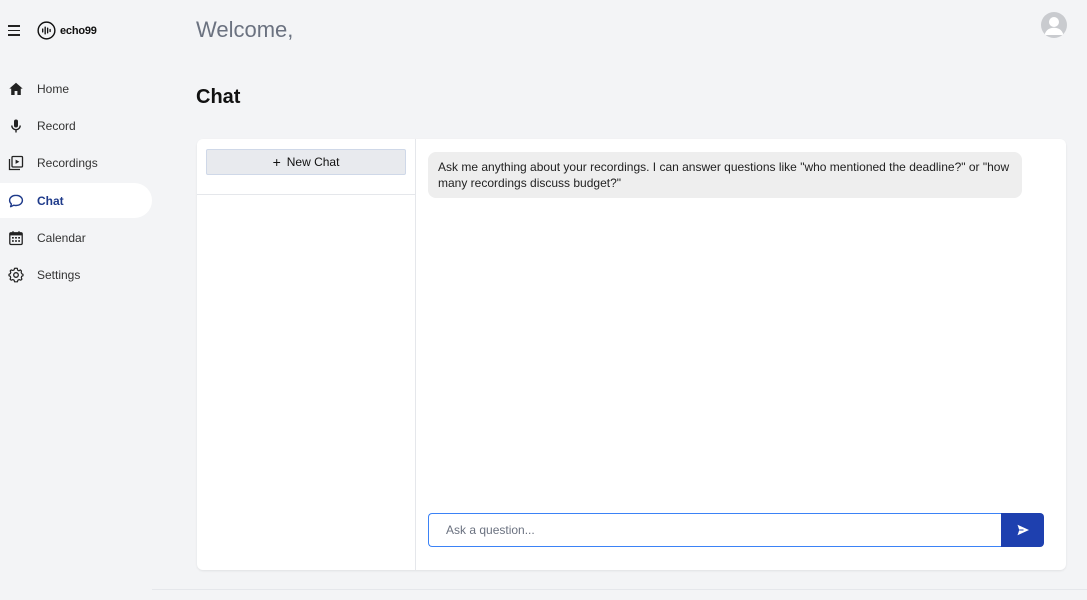 The image size is (1087, 600). Describe the element at coordinates (50, 200) in the screenshot. I see `sidebar-item-label: Chat` at that location.